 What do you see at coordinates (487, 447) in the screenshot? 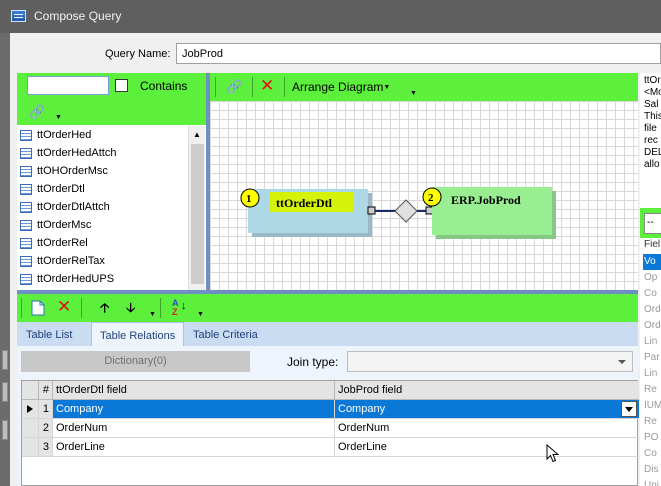
I see `right-field-cell: OrderLine` at bounding box center [487, 447].